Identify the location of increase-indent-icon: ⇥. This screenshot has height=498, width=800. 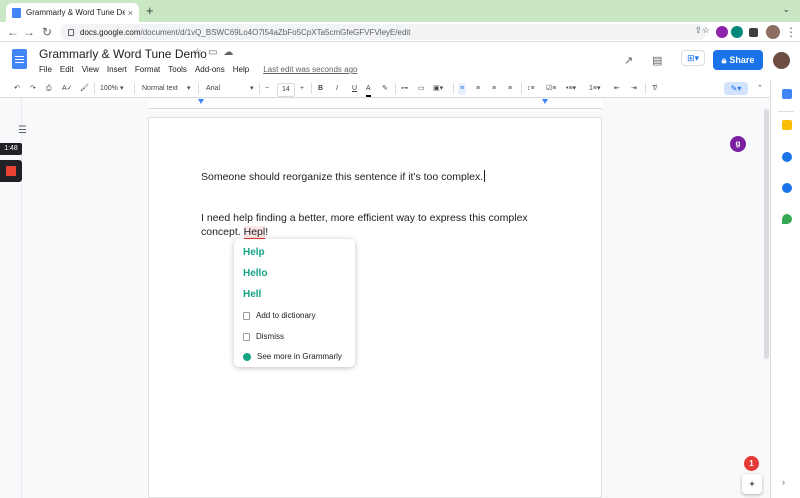
(634, 89).